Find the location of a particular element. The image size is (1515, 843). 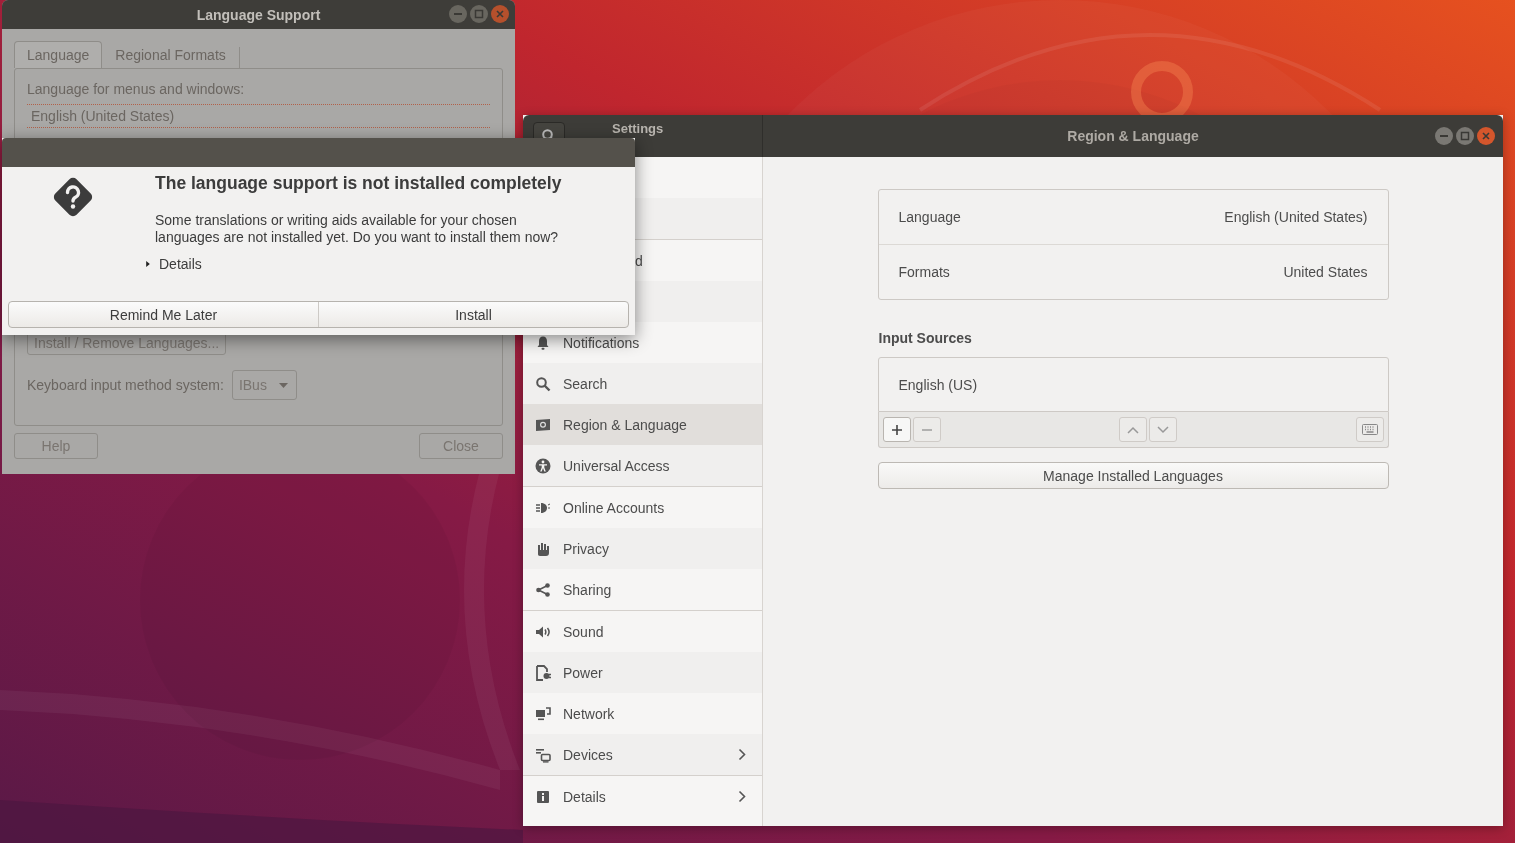

window-title: Language Support is located at coordinates (258, 14).